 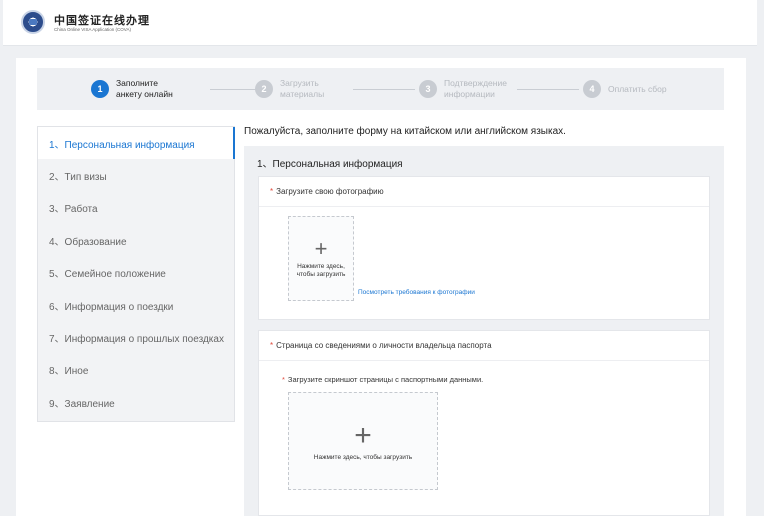 I want to click on step-label: Оплатить сбор, so click(x=637, y=88).